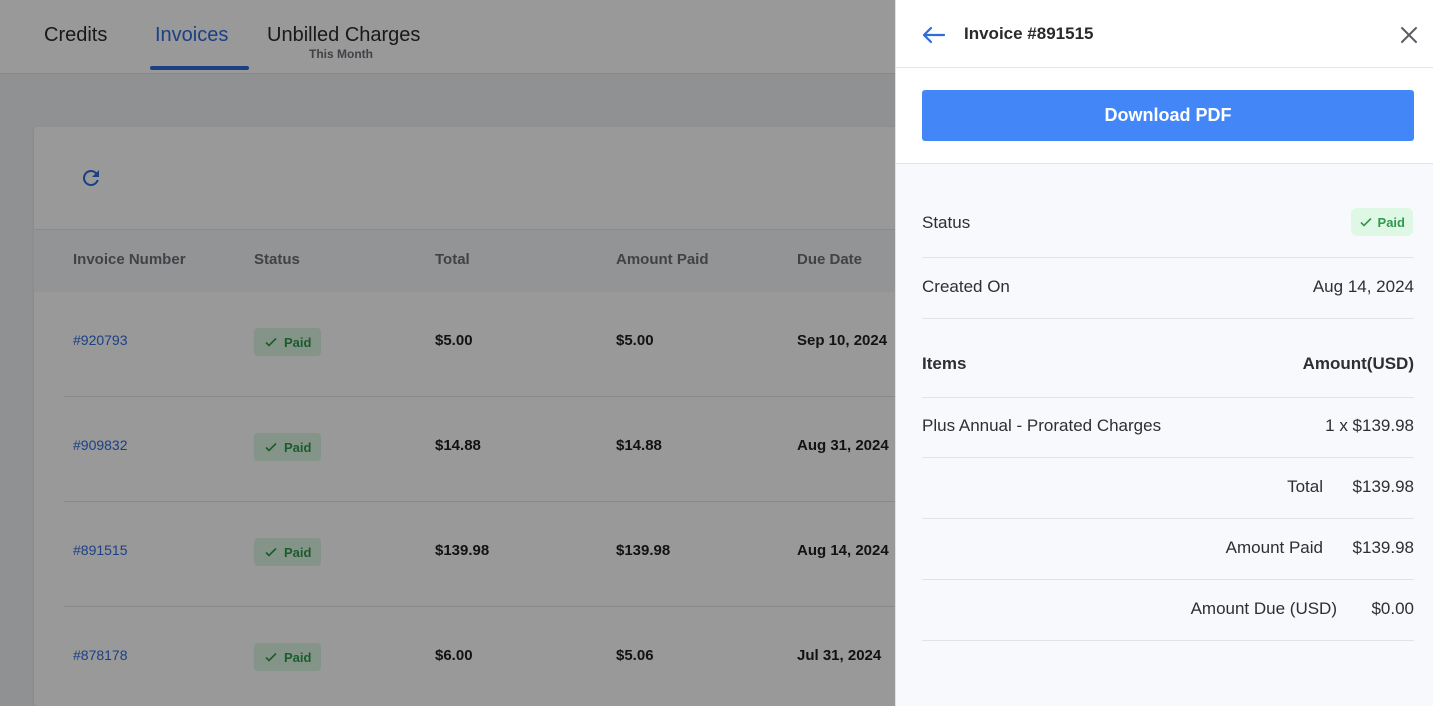  I want to click on panel-header: Invoice #891515, so click(1164, 34).